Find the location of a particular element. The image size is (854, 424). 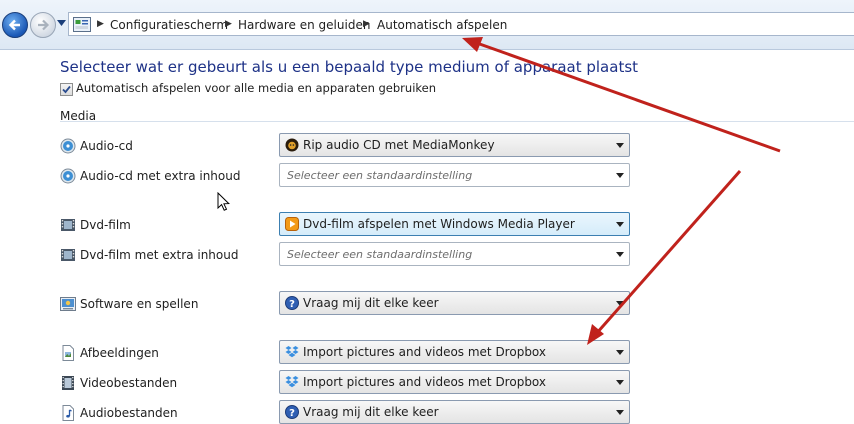

dropdown-value: Rip audio CD met MediaMonkey is located at coordinates (399, 145).